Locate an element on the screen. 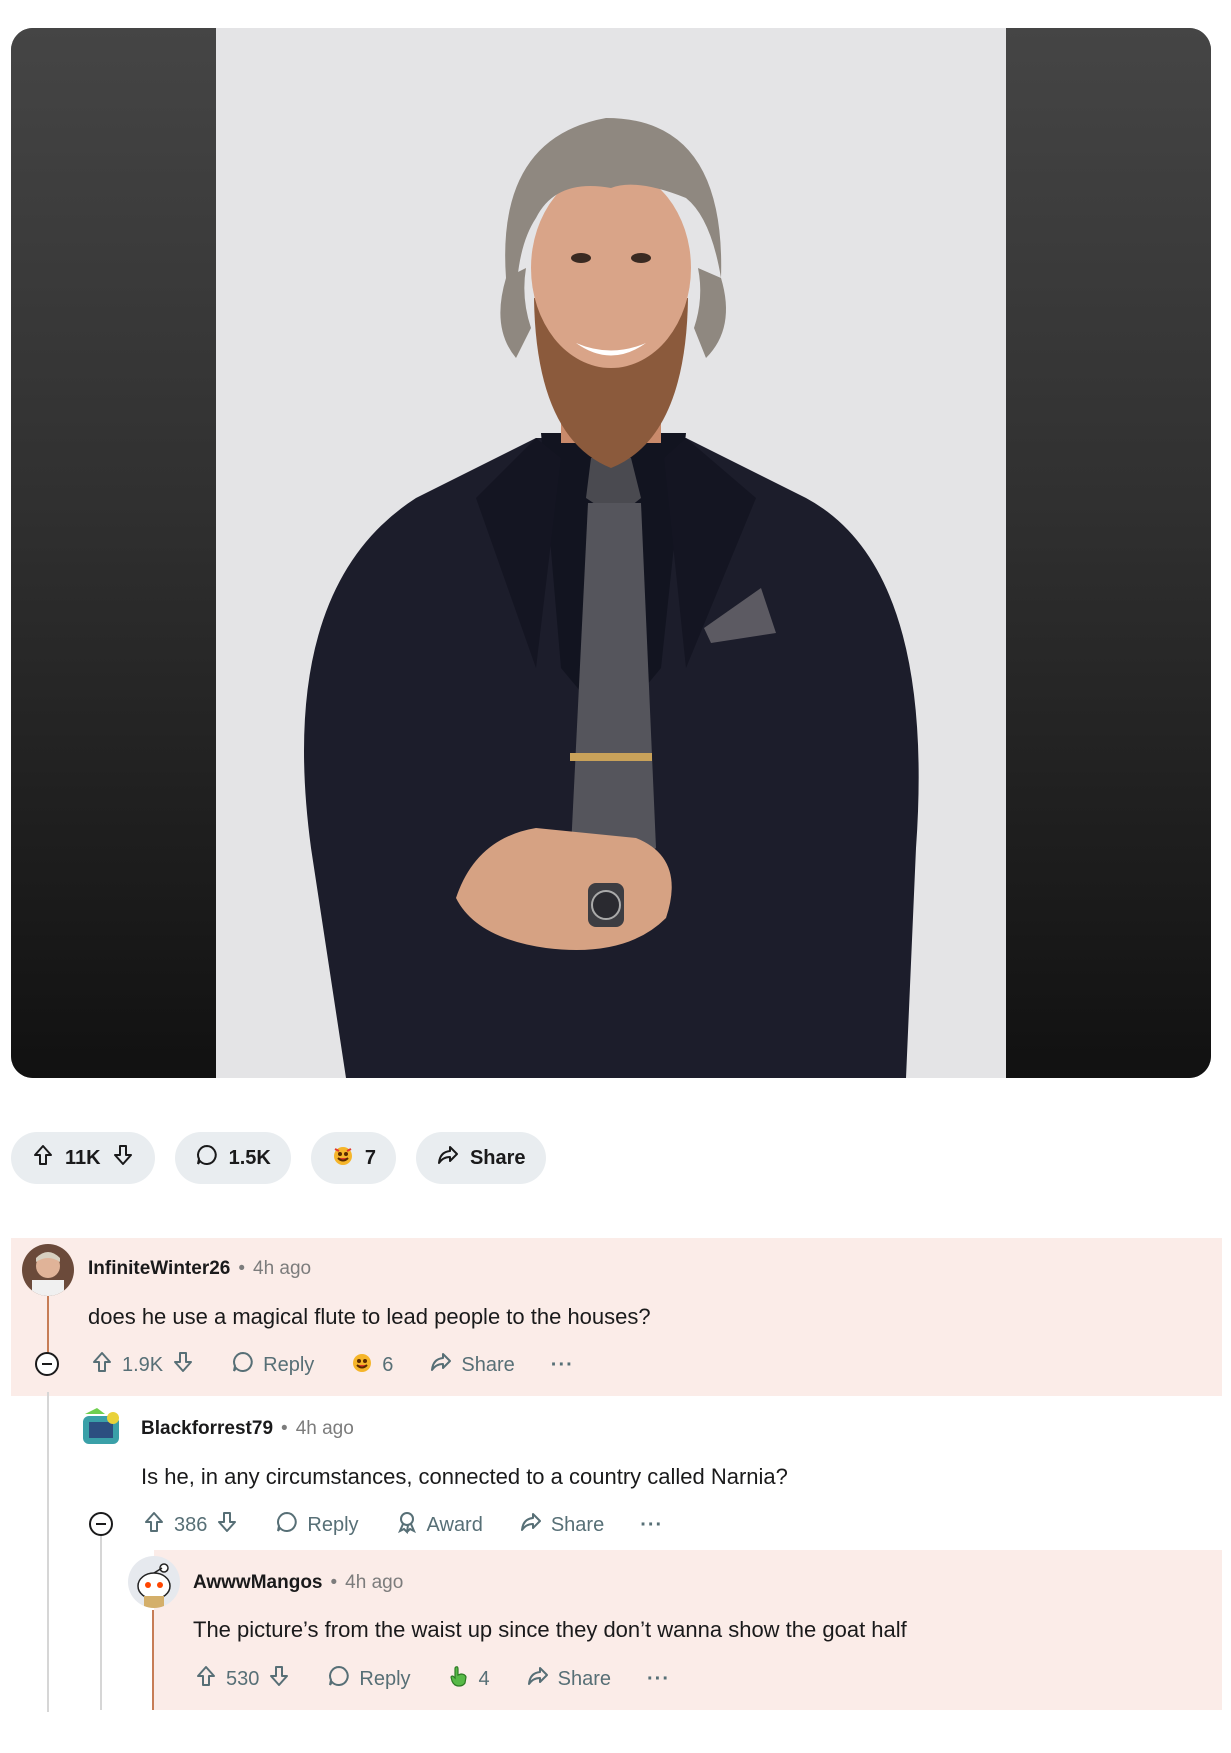 The width and height of the screenshot is (1231, 1753). awards-button: 7 is located at coordinates (353, 1158).